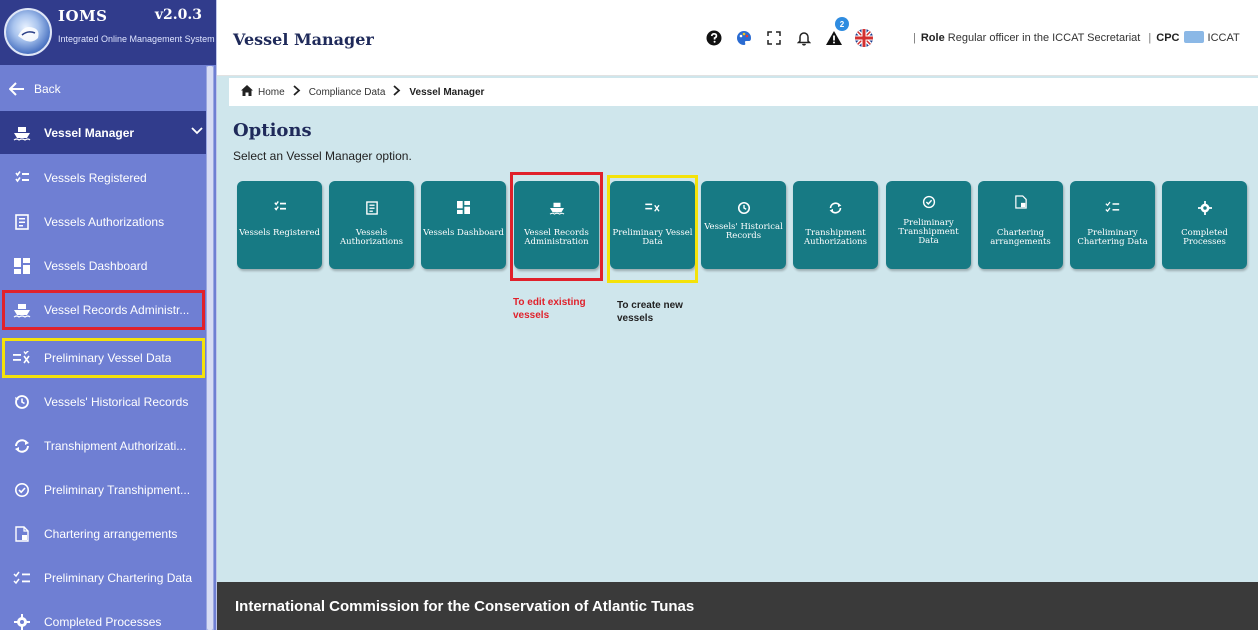 The width and height of the screenshot is (1258, 630). Describe the element at coordinates (111, 534) in the screenshot. I see `sidebar-item-label: Chartering arrangements` at that location.